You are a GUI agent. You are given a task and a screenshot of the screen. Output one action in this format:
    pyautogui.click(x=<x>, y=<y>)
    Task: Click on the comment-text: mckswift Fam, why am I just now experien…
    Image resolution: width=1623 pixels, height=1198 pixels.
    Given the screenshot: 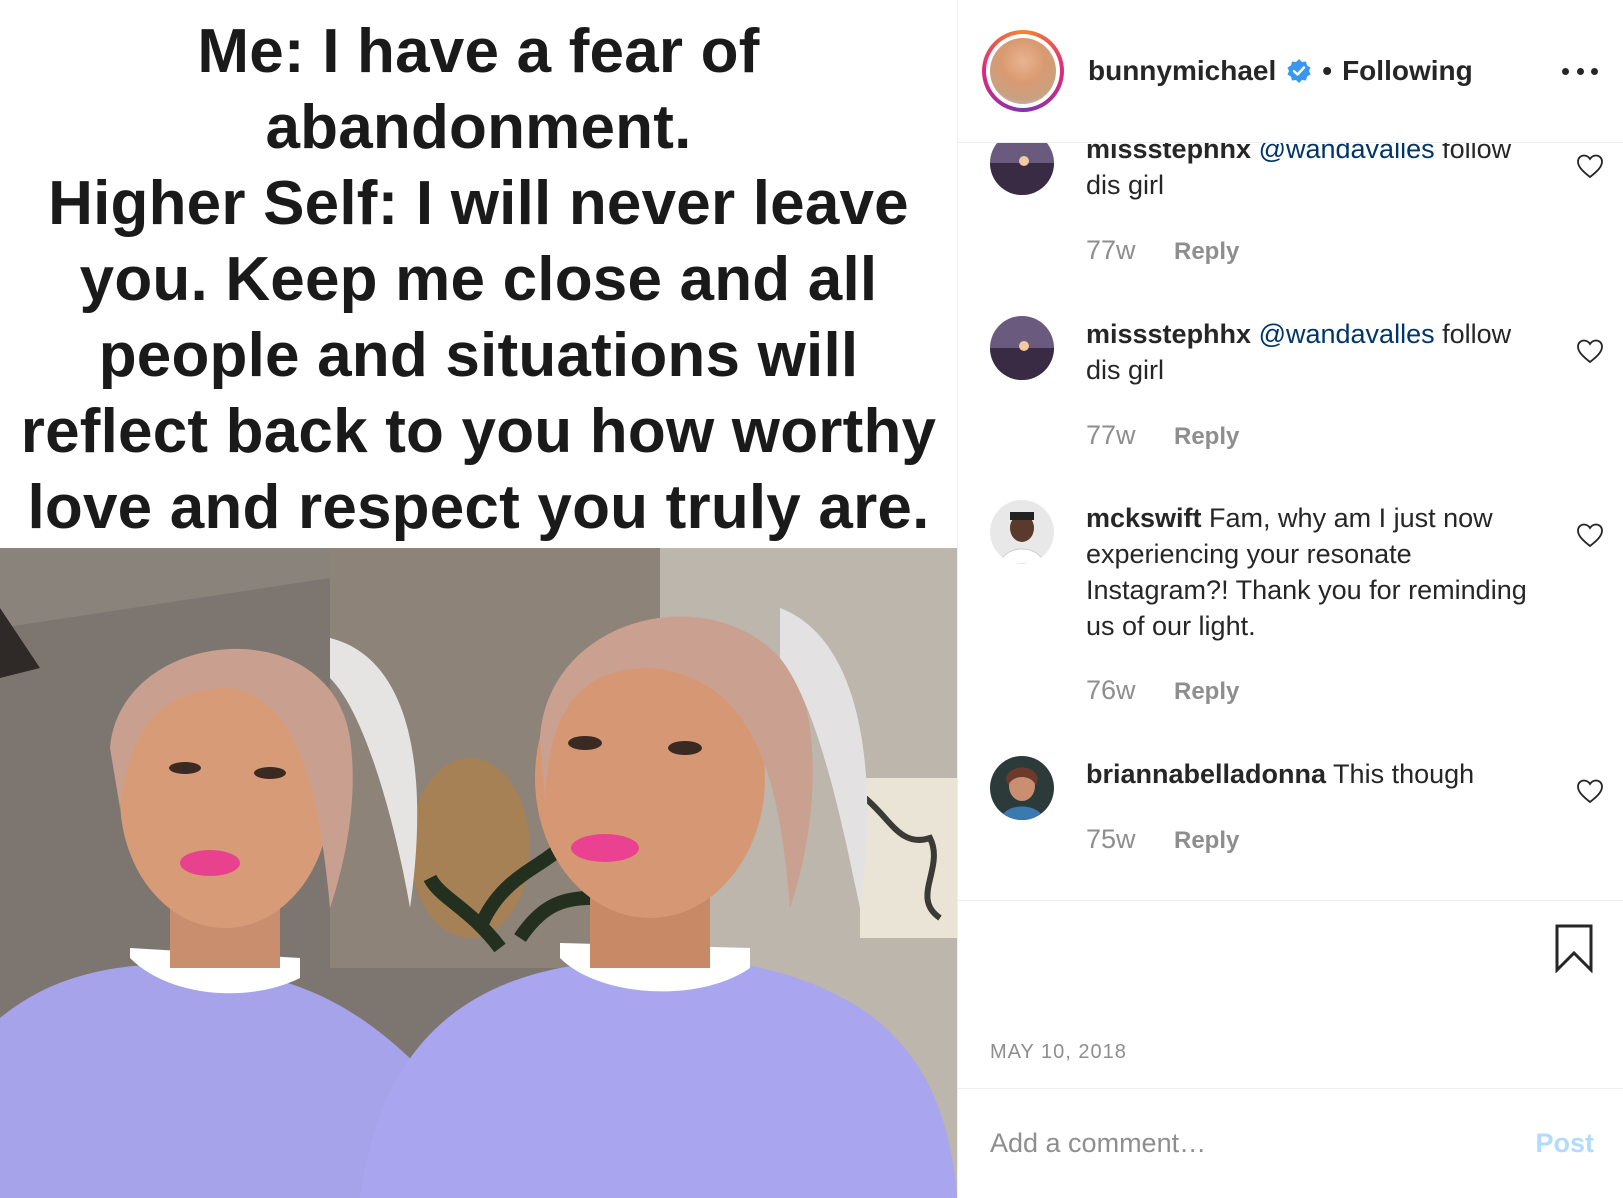 What is the action you would take?
    pyautogui.click(x=1311, y=572)
    